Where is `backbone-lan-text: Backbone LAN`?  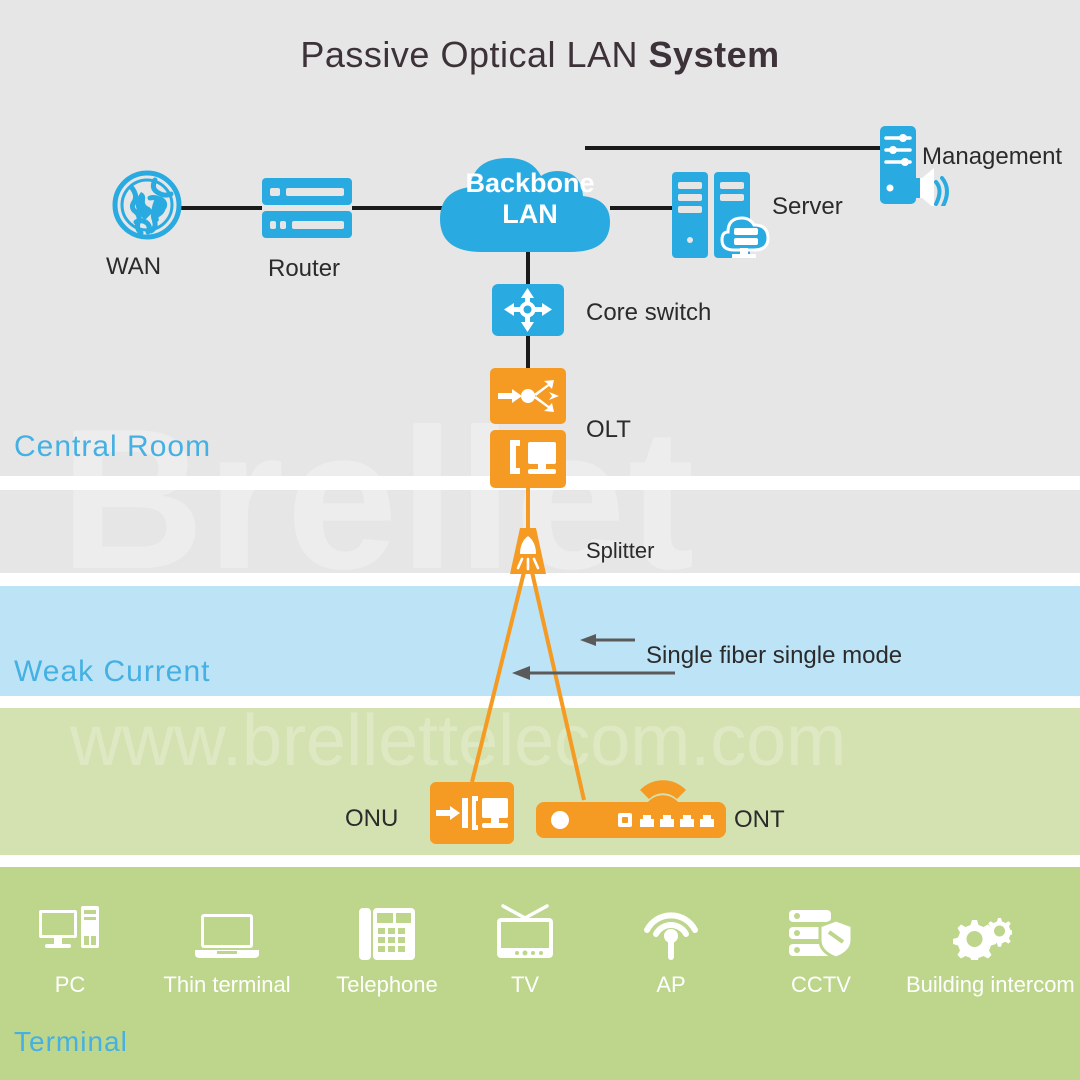 backbone-lan-text: Backbone LAN is located at coordinates (530, 199).